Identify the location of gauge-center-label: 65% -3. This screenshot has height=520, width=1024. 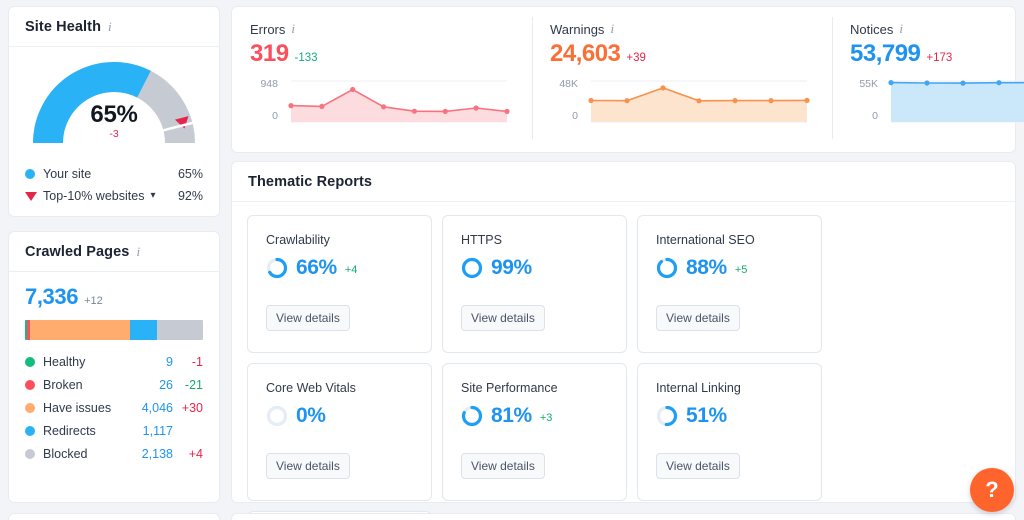
(114, 120).